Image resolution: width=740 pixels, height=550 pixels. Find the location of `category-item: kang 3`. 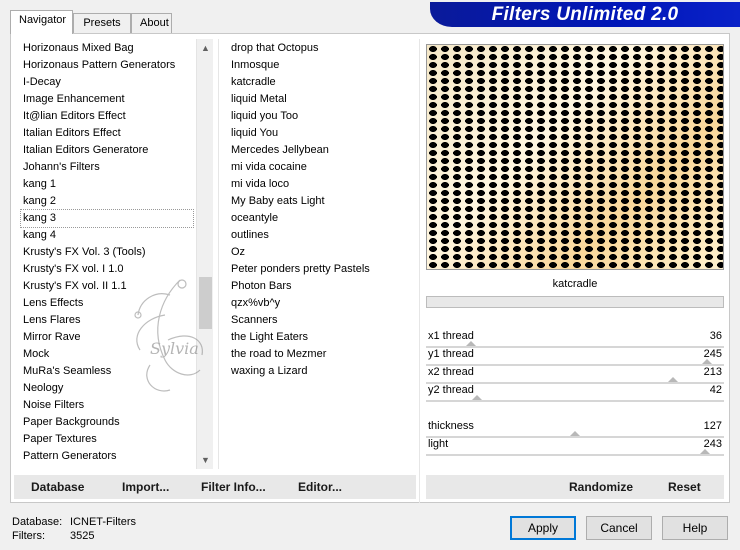

category-item: kang 3 is located at coordinates (107, 218).